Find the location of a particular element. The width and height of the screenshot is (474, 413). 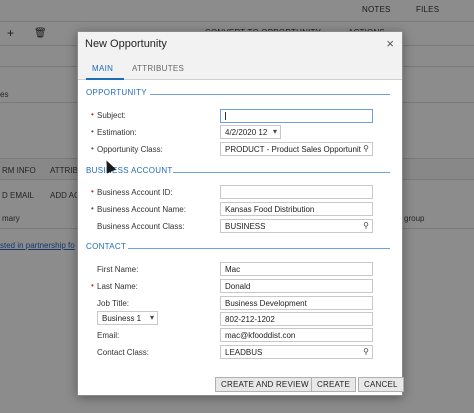

email-input: mac@kfooddist.con is located at coordinates (296, 335).